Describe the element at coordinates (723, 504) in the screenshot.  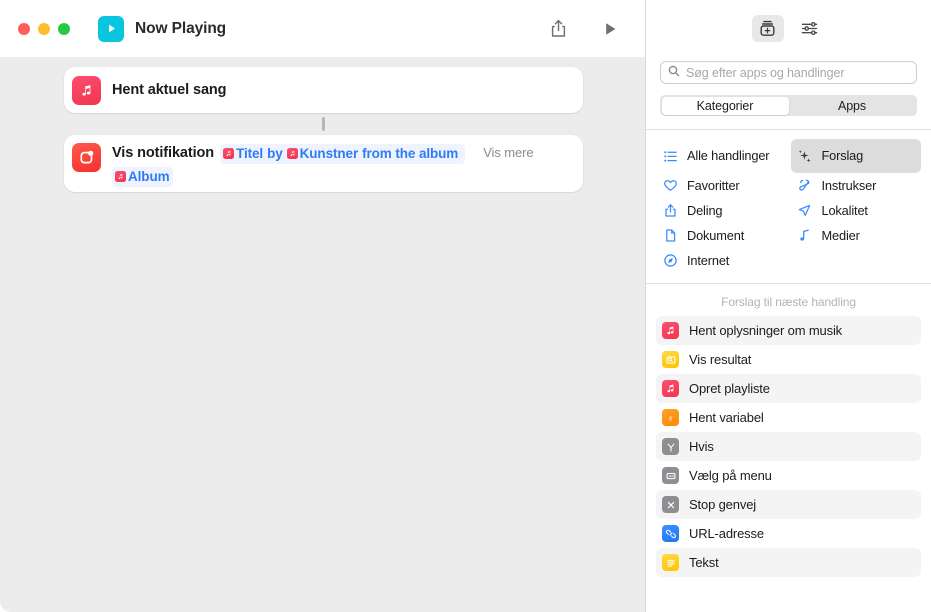
I see `list-item-label: Stop genvej` at that location.